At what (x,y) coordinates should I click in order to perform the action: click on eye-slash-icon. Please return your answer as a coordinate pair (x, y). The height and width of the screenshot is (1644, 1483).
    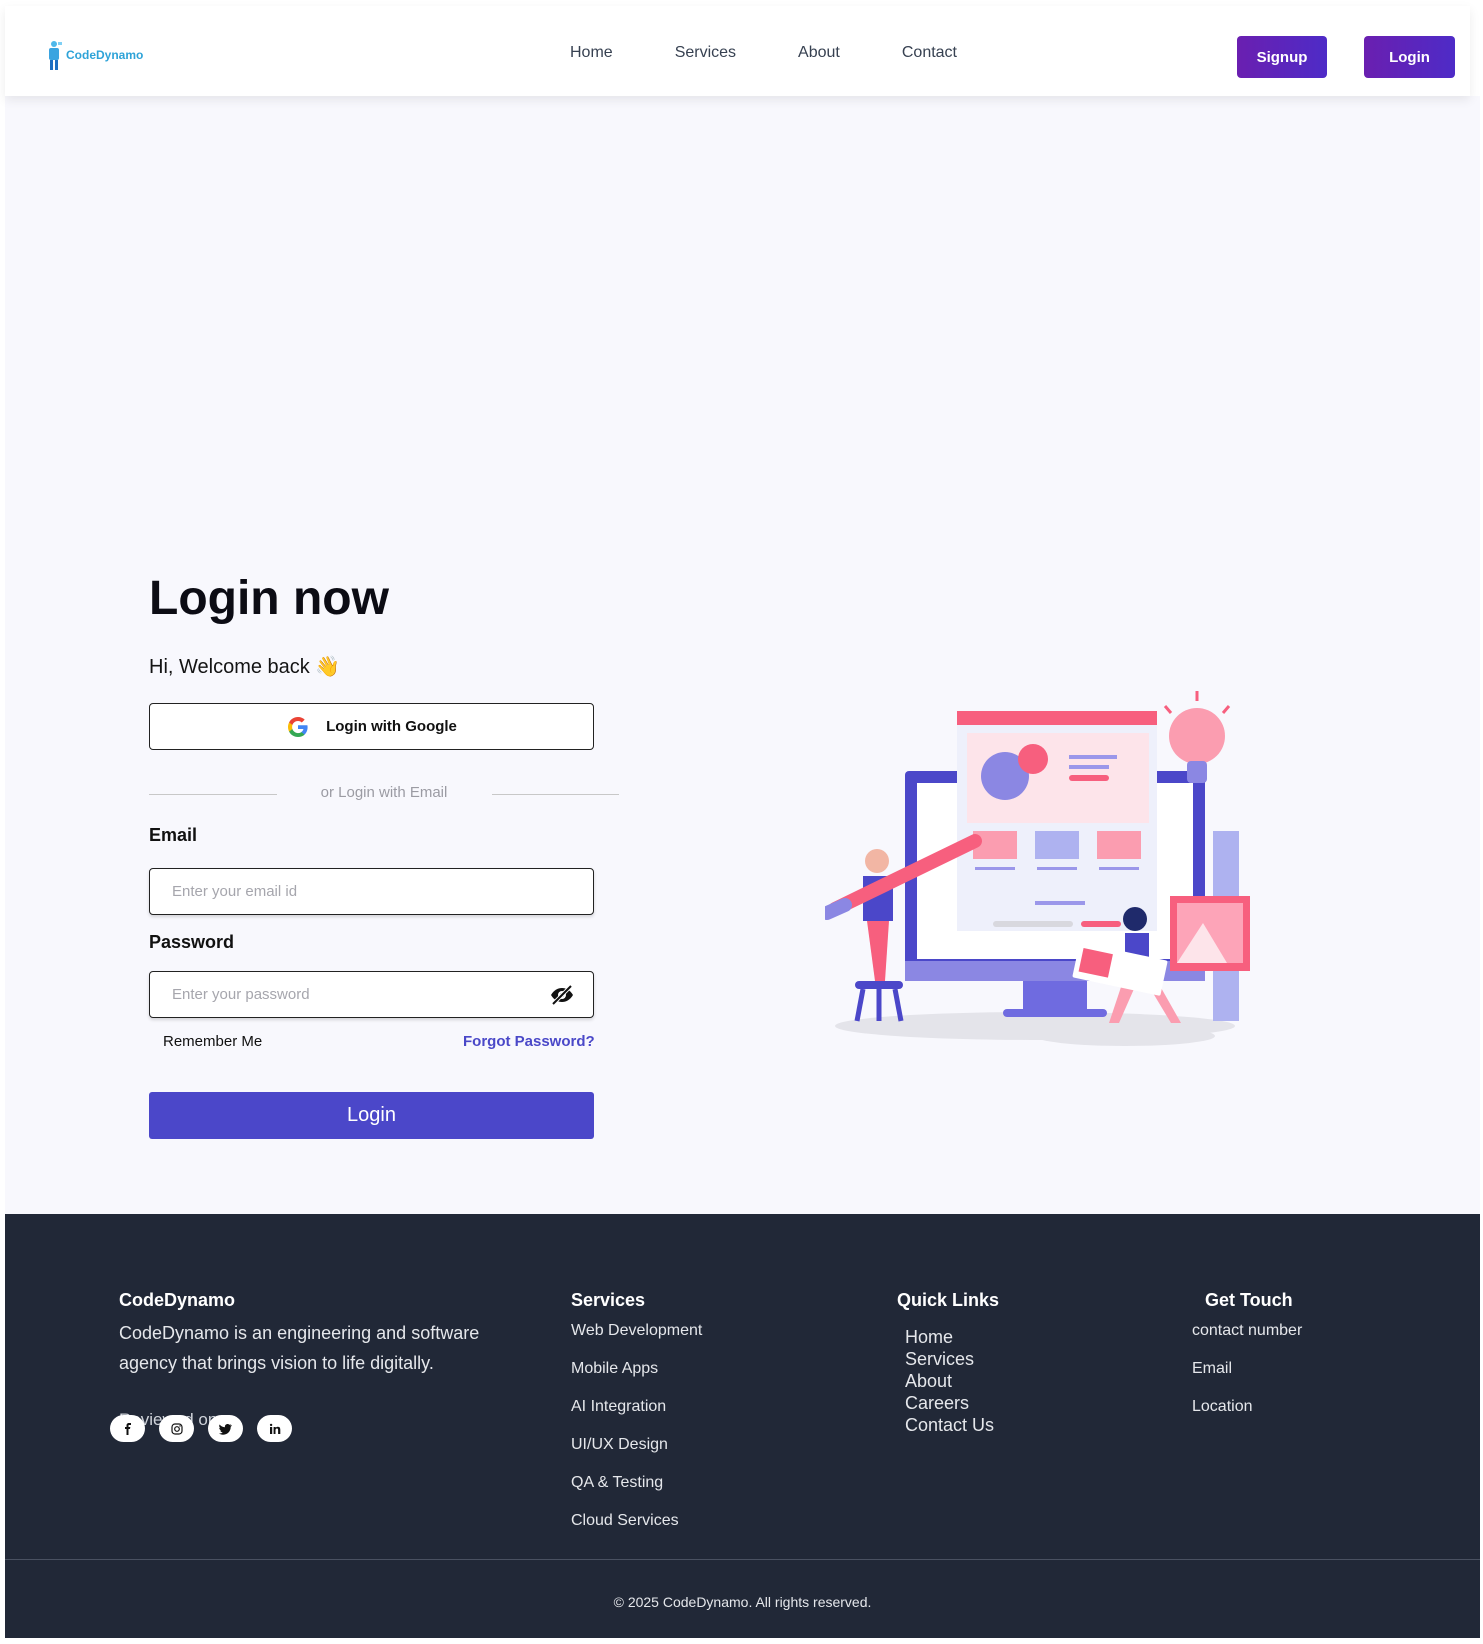
    Looking at the image, I should click on (562, 995).